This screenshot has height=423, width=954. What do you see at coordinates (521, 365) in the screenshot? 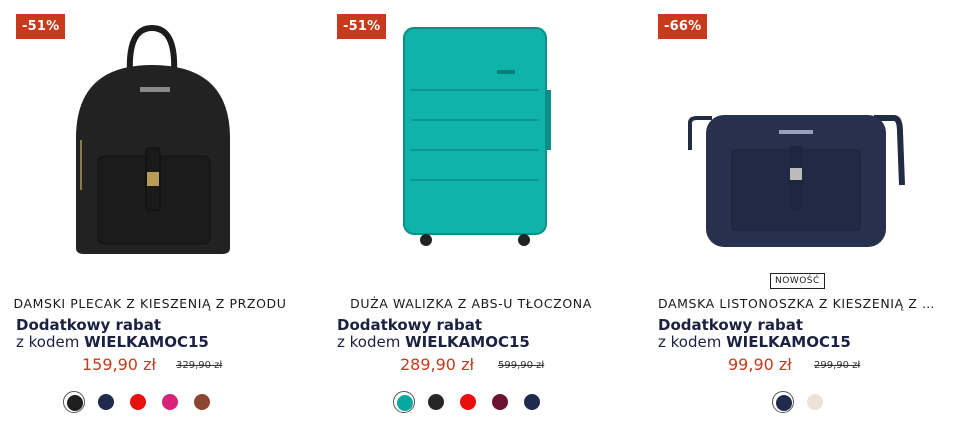
I see `old-price: 599,90 zł` at bounding box center [521, 365].